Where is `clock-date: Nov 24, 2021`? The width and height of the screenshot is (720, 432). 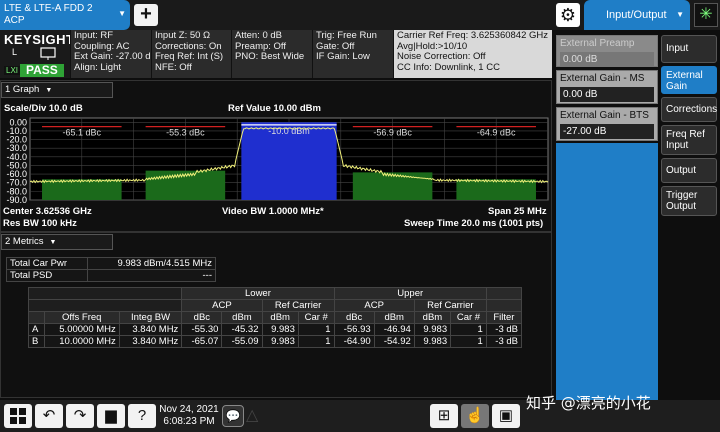 clock-date: Nov 24, 2021 is located at coordinates (189, 409).